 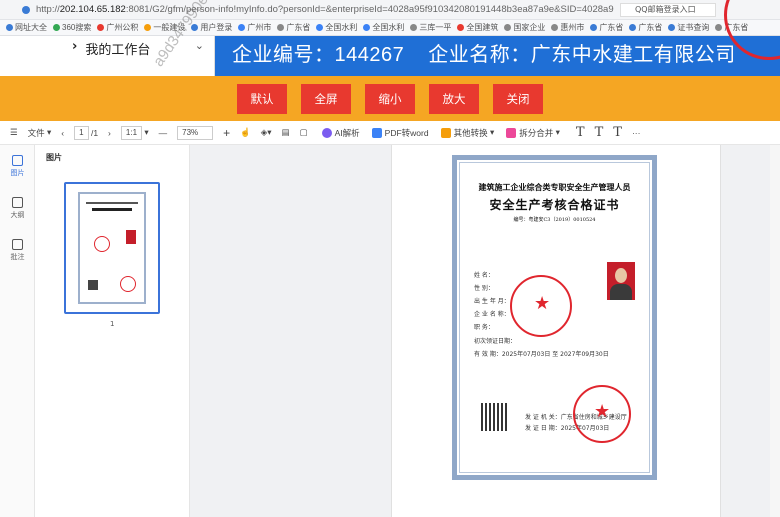 I want to click on certificate-field: 企 业 名 称：, so click(x=492, y=314).